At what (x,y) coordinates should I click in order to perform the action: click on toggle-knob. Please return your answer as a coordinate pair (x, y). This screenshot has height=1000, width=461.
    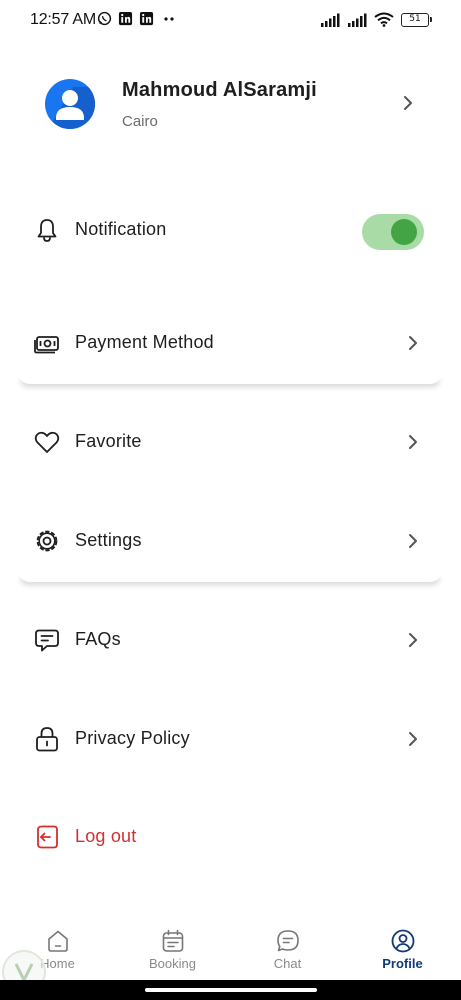
    Looking at the image, I should click on (404, 232).